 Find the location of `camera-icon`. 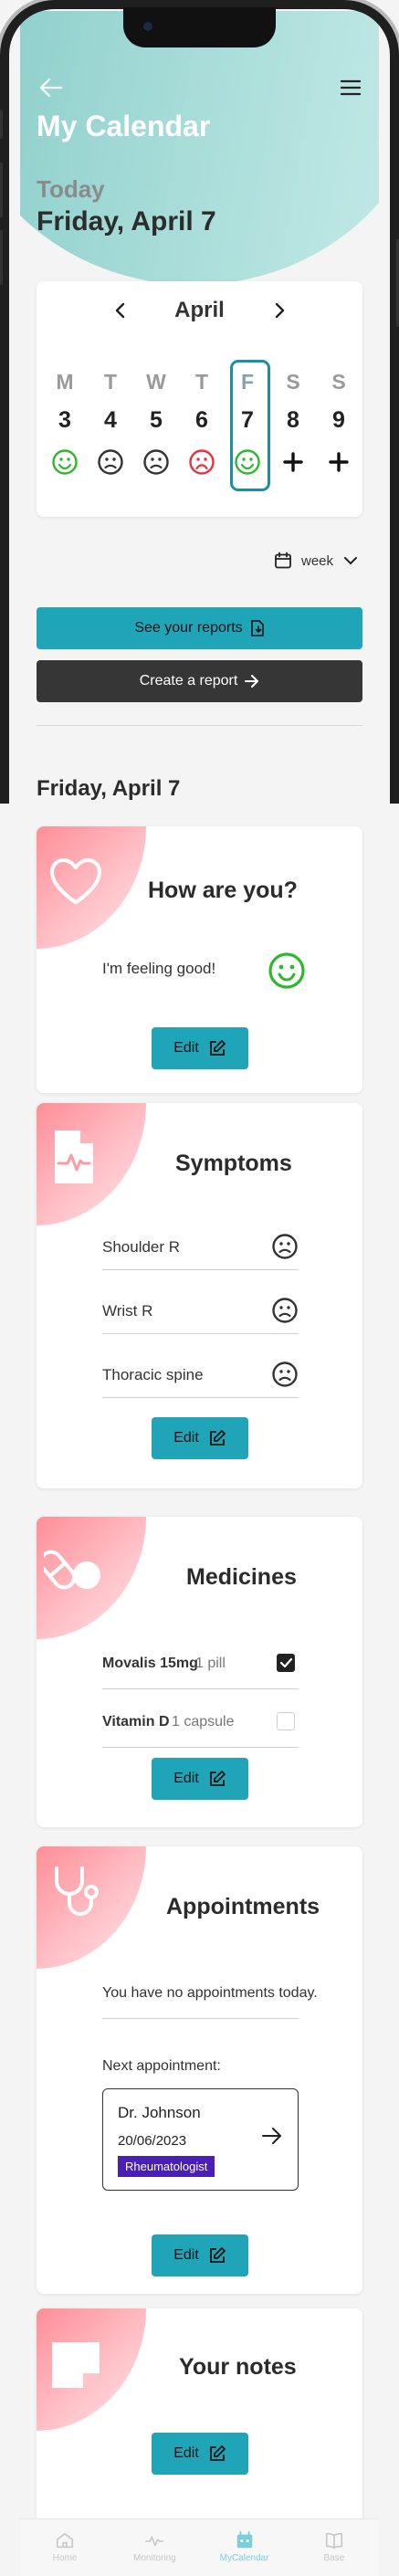

camera-icon is located at coordinates (147, 26).